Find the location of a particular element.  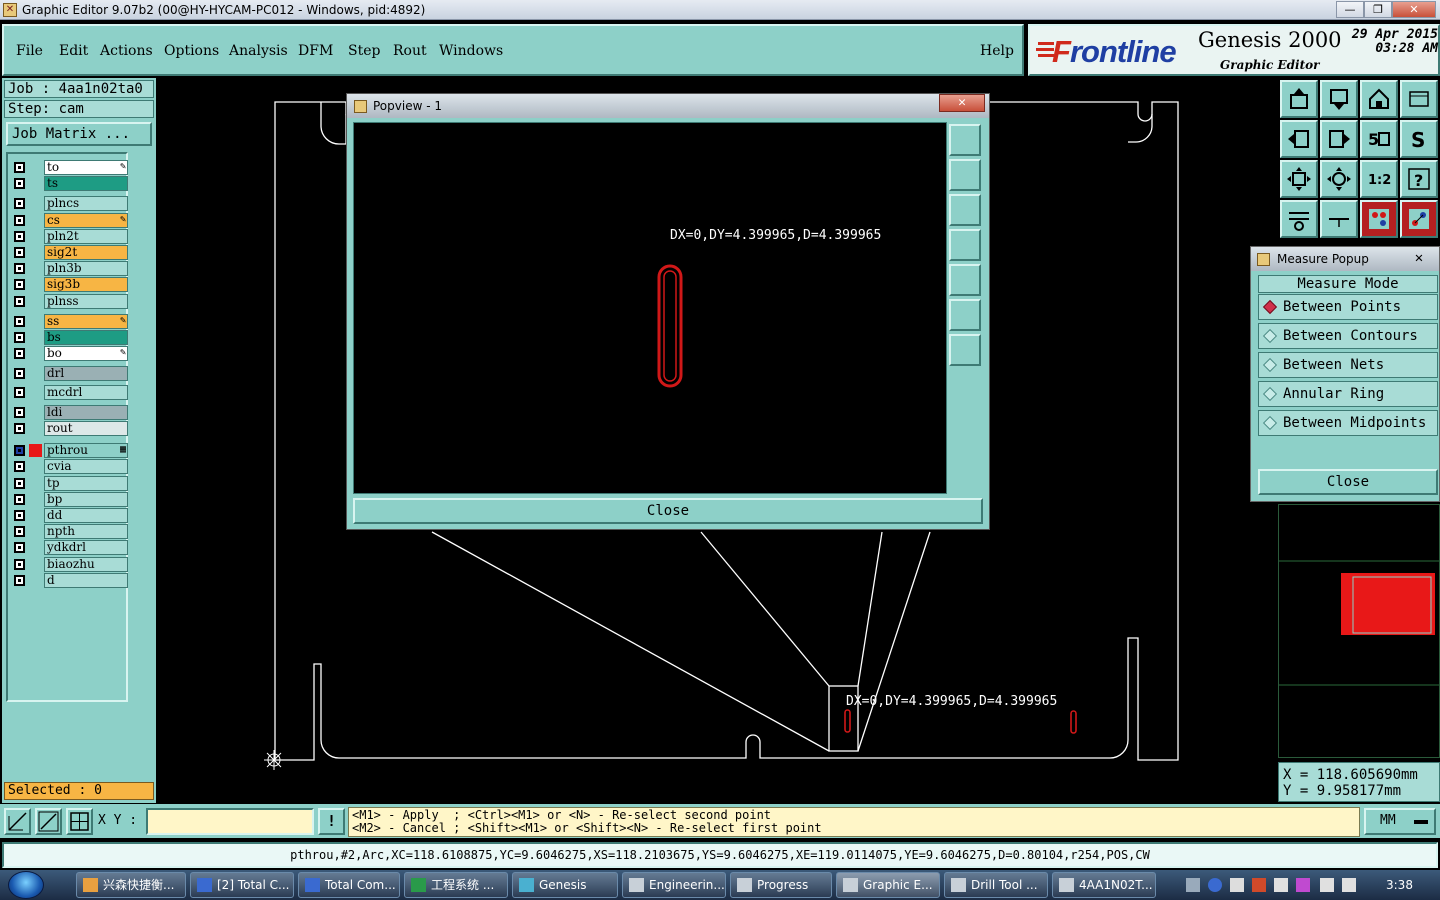

measure-close-button: Close is located at coordinates (1348, 482).